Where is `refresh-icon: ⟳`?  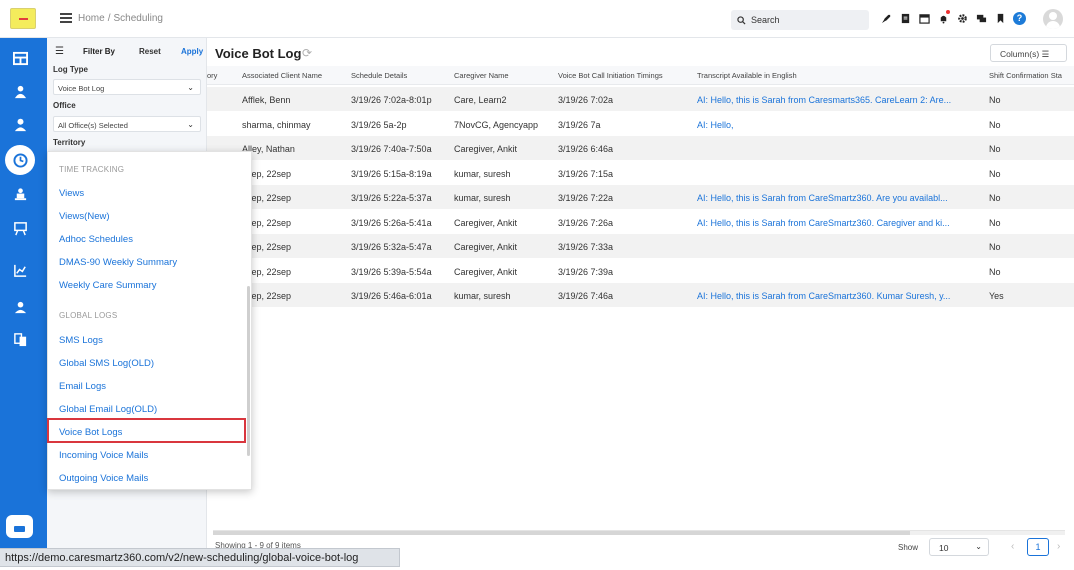
refresh-icon: ⟳ is located at coordinates (307, 53).